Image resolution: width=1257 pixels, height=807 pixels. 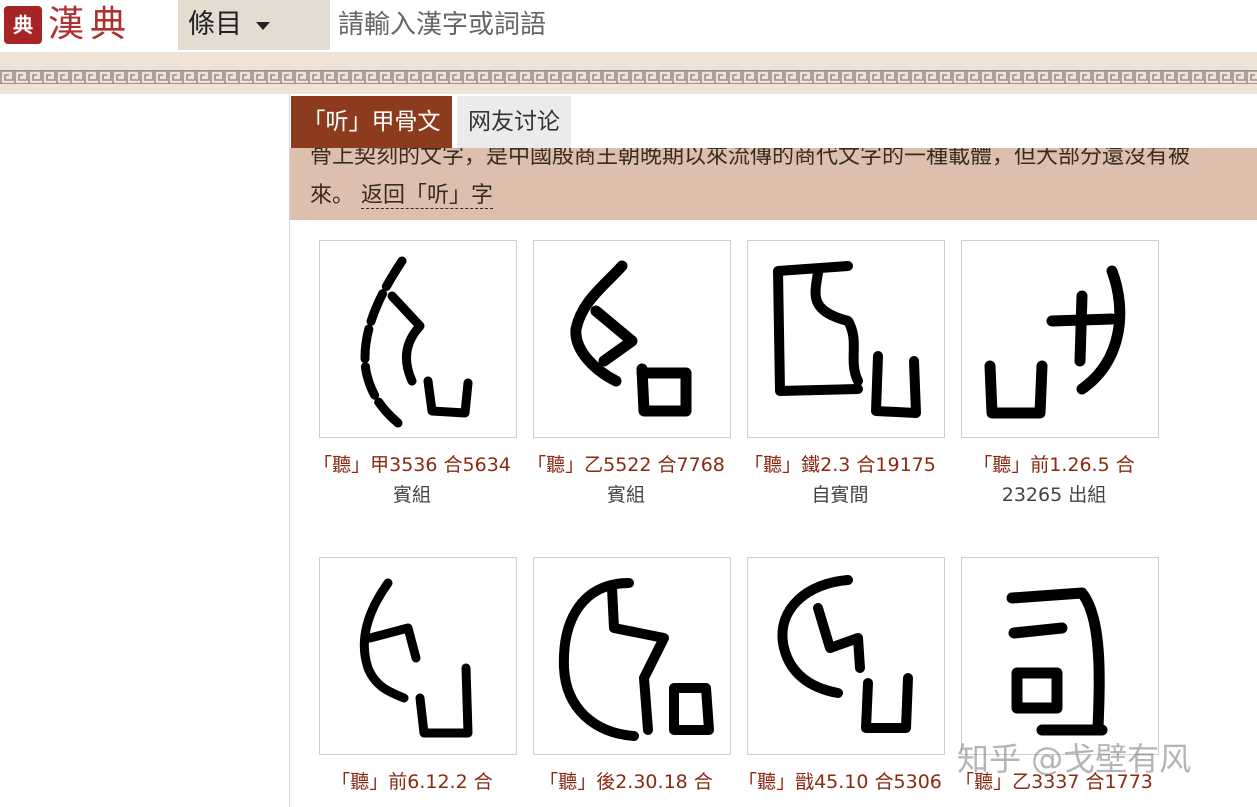 What do you see at coordinates (514, 122) in the screenshot?
I see `tab-discussion: 网友讨论` at bounding box center [514, 122].